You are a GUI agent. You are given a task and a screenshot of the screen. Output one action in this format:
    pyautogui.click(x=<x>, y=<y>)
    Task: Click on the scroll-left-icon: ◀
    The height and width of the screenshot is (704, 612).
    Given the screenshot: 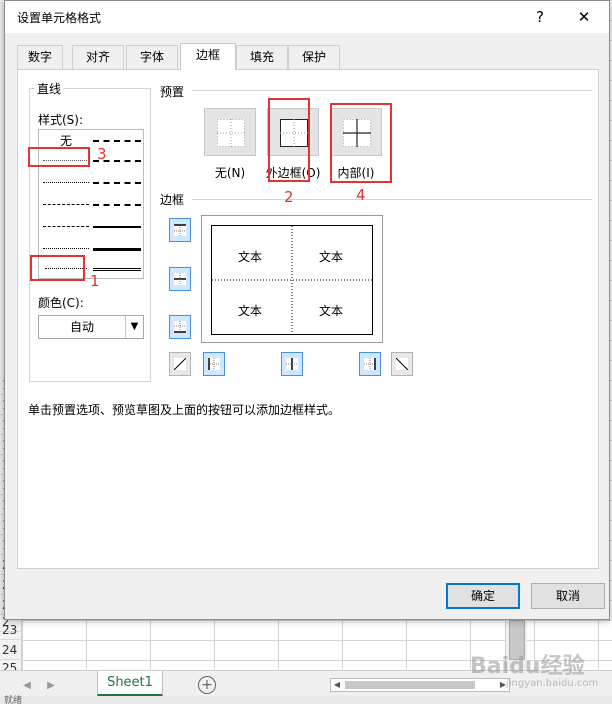 What is the action you would take?
    pyautogui.click(x=337, y=685)
    